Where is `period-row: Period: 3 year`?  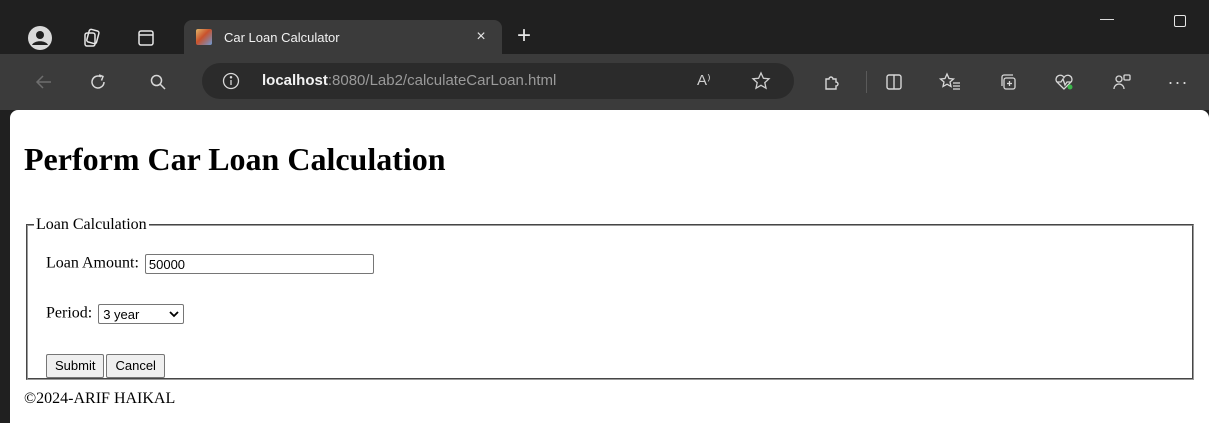 period-row: Period: 3 year is located at coordinates (115, 314).